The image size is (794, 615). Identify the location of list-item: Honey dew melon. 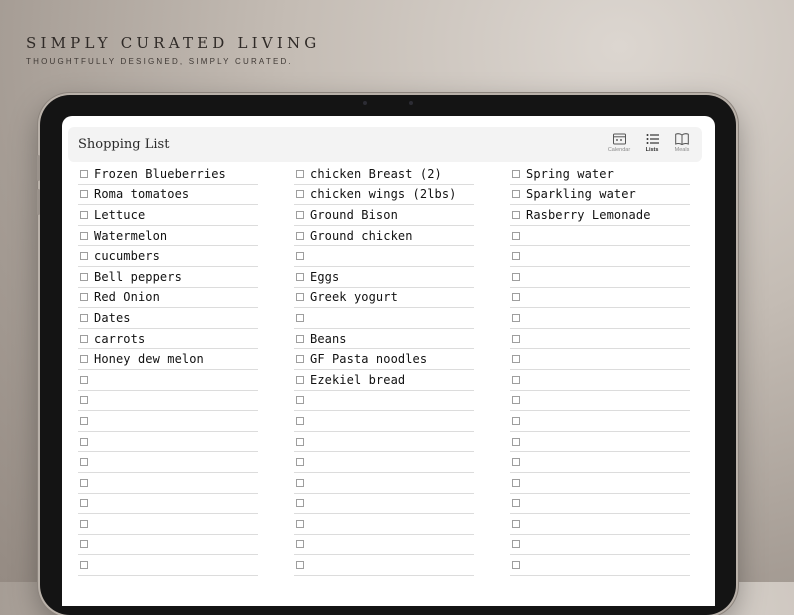
(168, 359).